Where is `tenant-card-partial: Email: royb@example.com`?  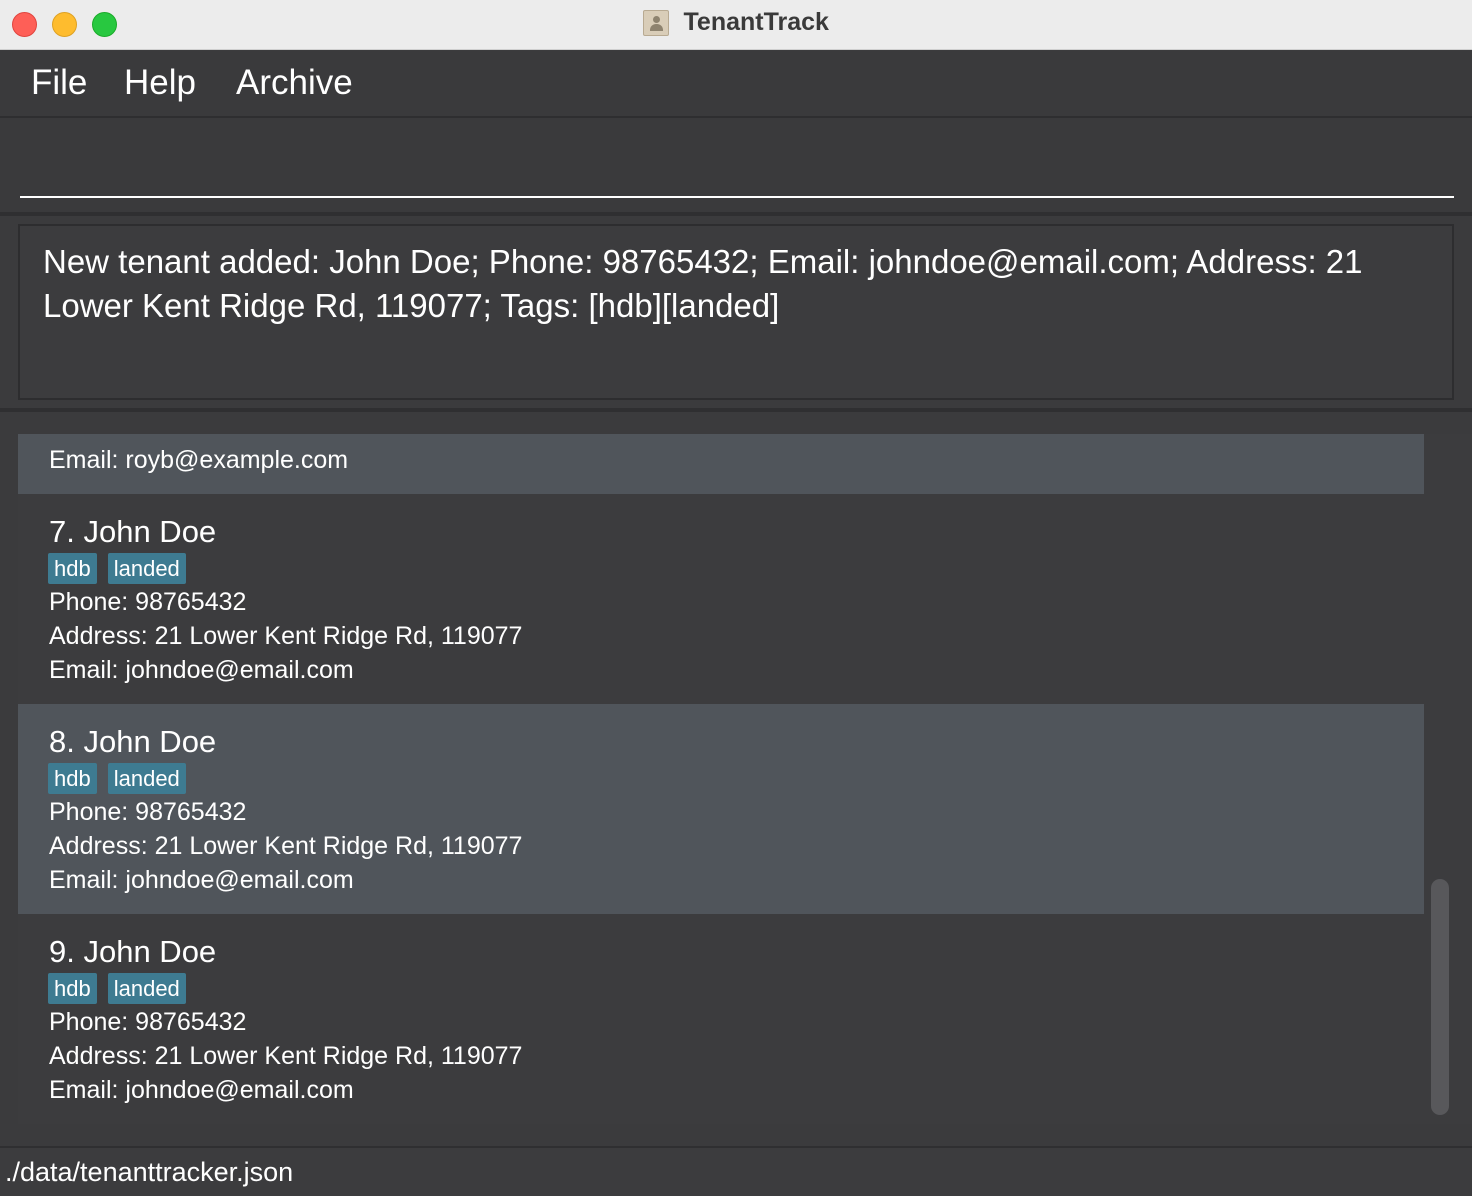 tenant-card-partial: Email: royb@example.com is located at coordinates (721, 464).